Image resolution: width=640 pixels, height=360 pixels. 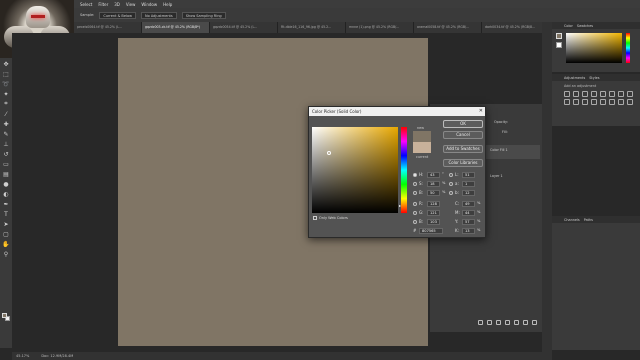 What do you see at coordinates (6, 244) in the screenshot?
I see `hand-icon: ✋` at bounding box center [6, 244].